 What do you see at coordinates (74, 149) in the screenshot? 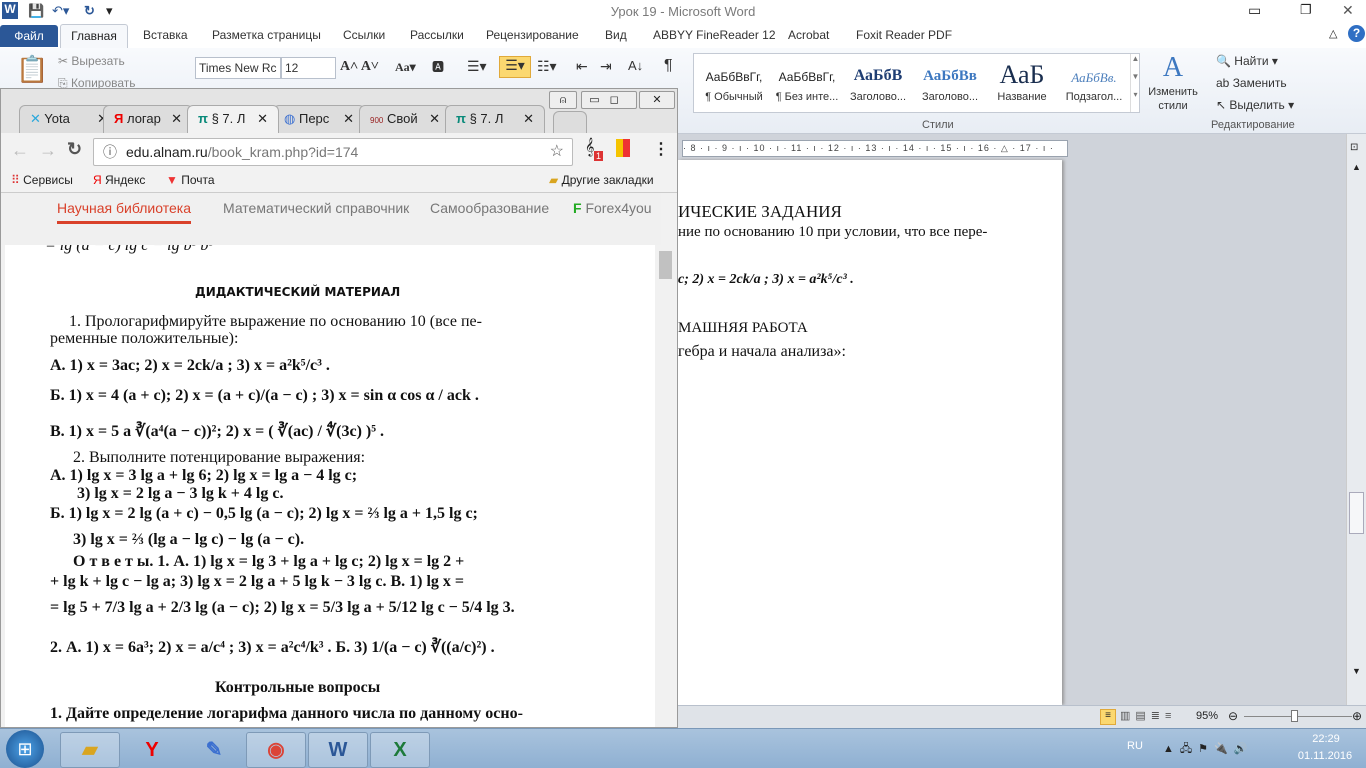
I see `reload-icon: ↻` at bounding box center [74, 149].